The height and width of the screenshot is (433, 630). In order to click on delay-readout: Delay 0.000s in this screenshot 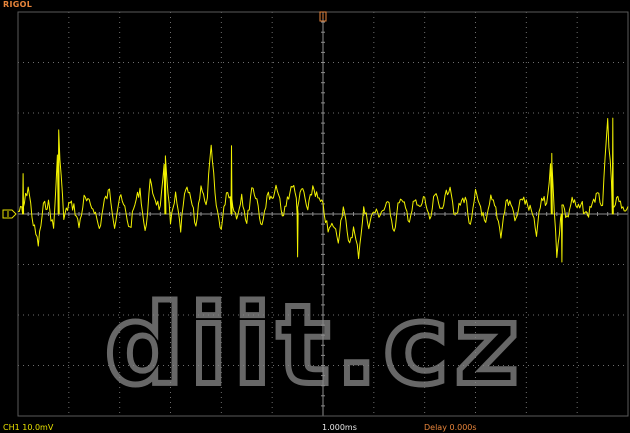, I will do `click(450, 427)`.